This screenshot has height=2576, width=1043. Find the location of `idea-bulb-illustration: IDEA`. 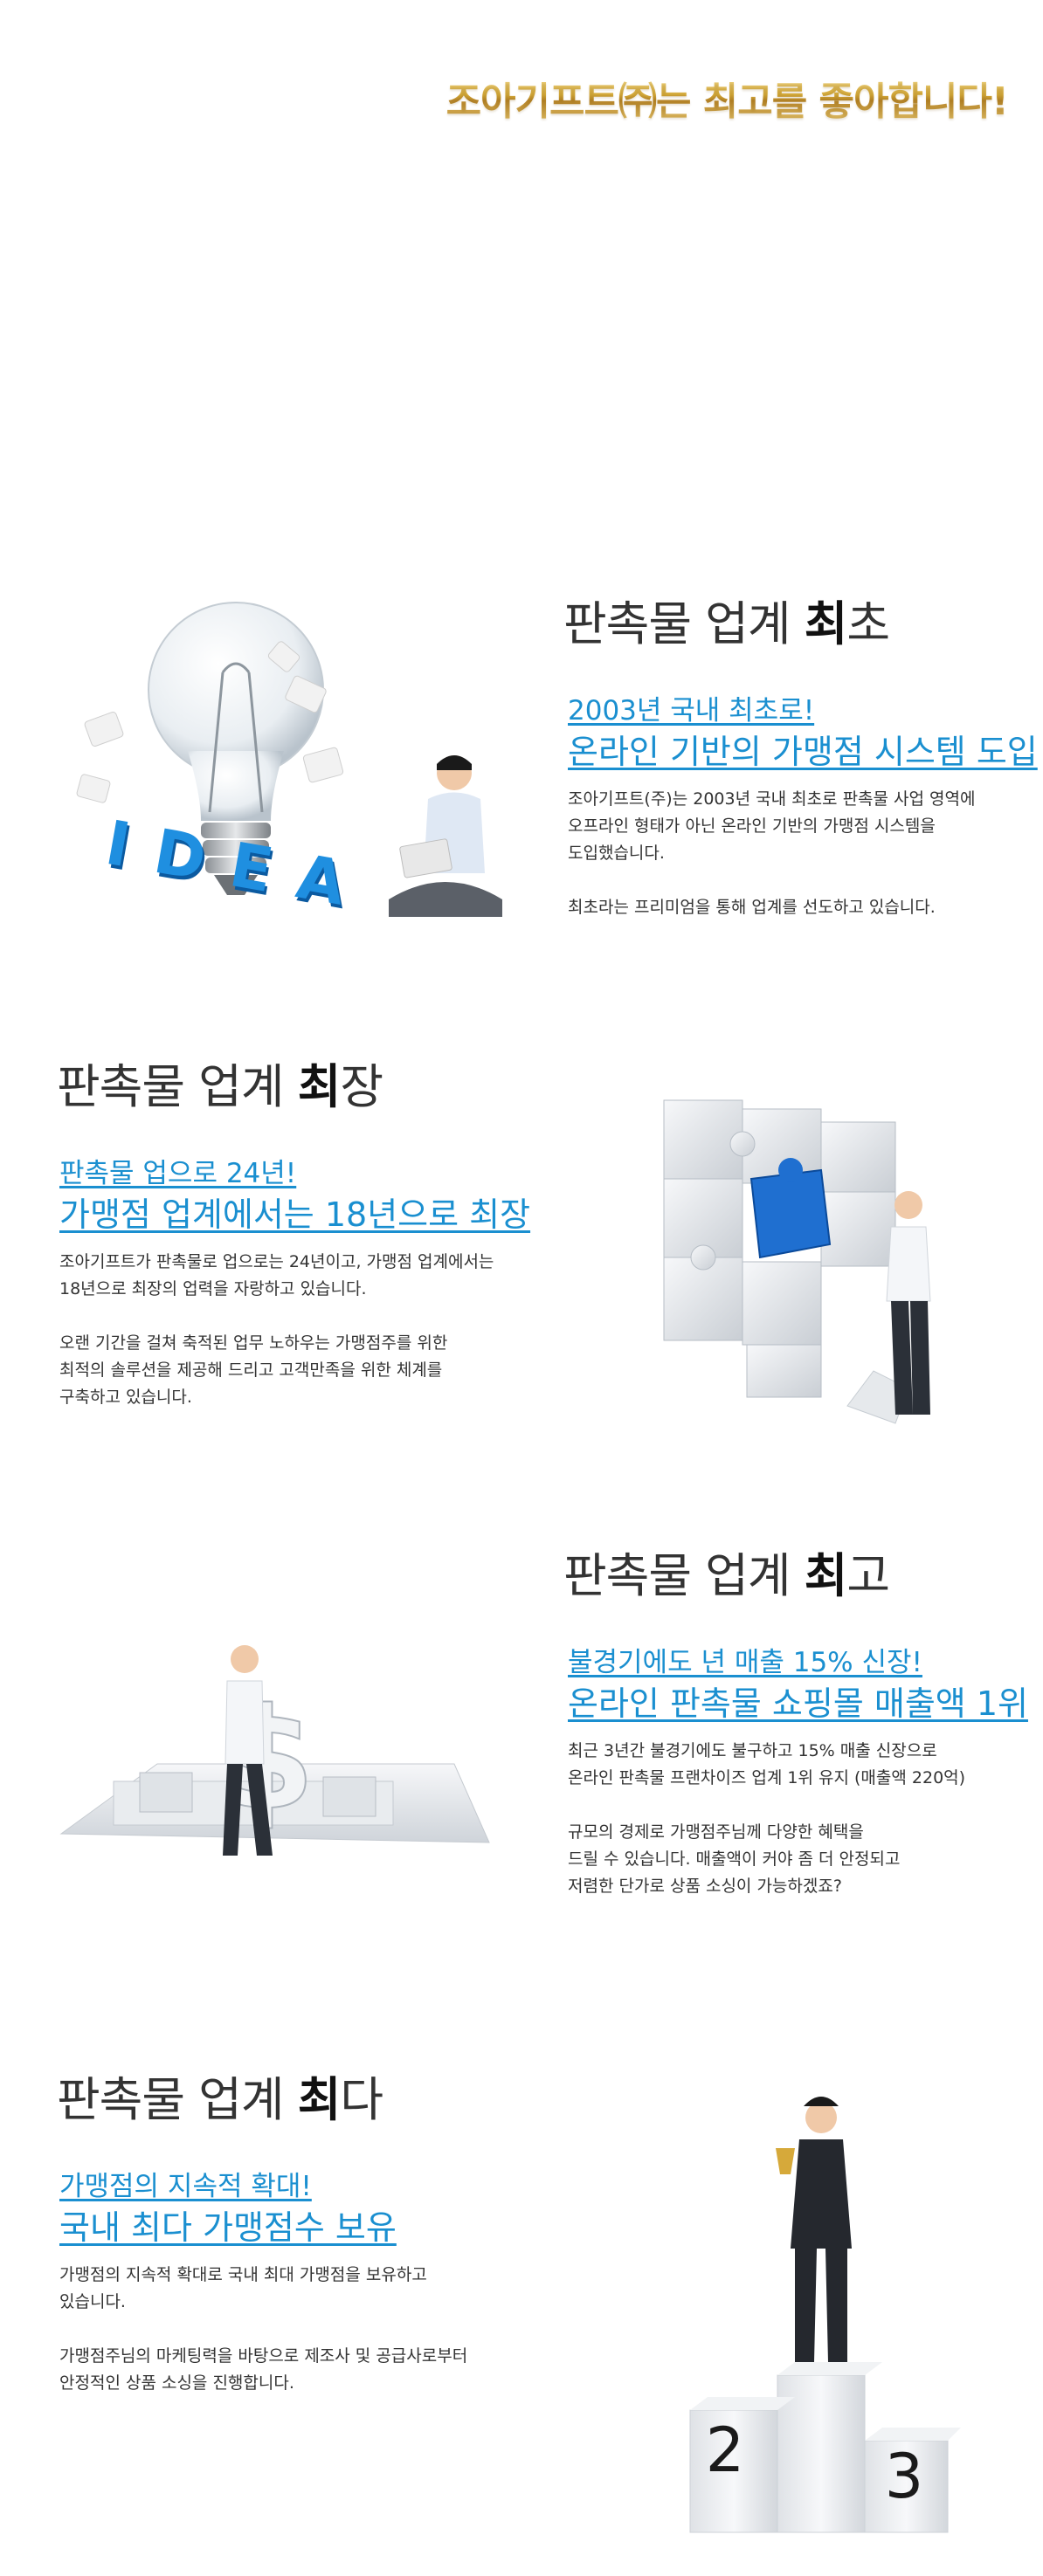

idea-bulb-illustration: IDEA is located at coordinates (236, 768).